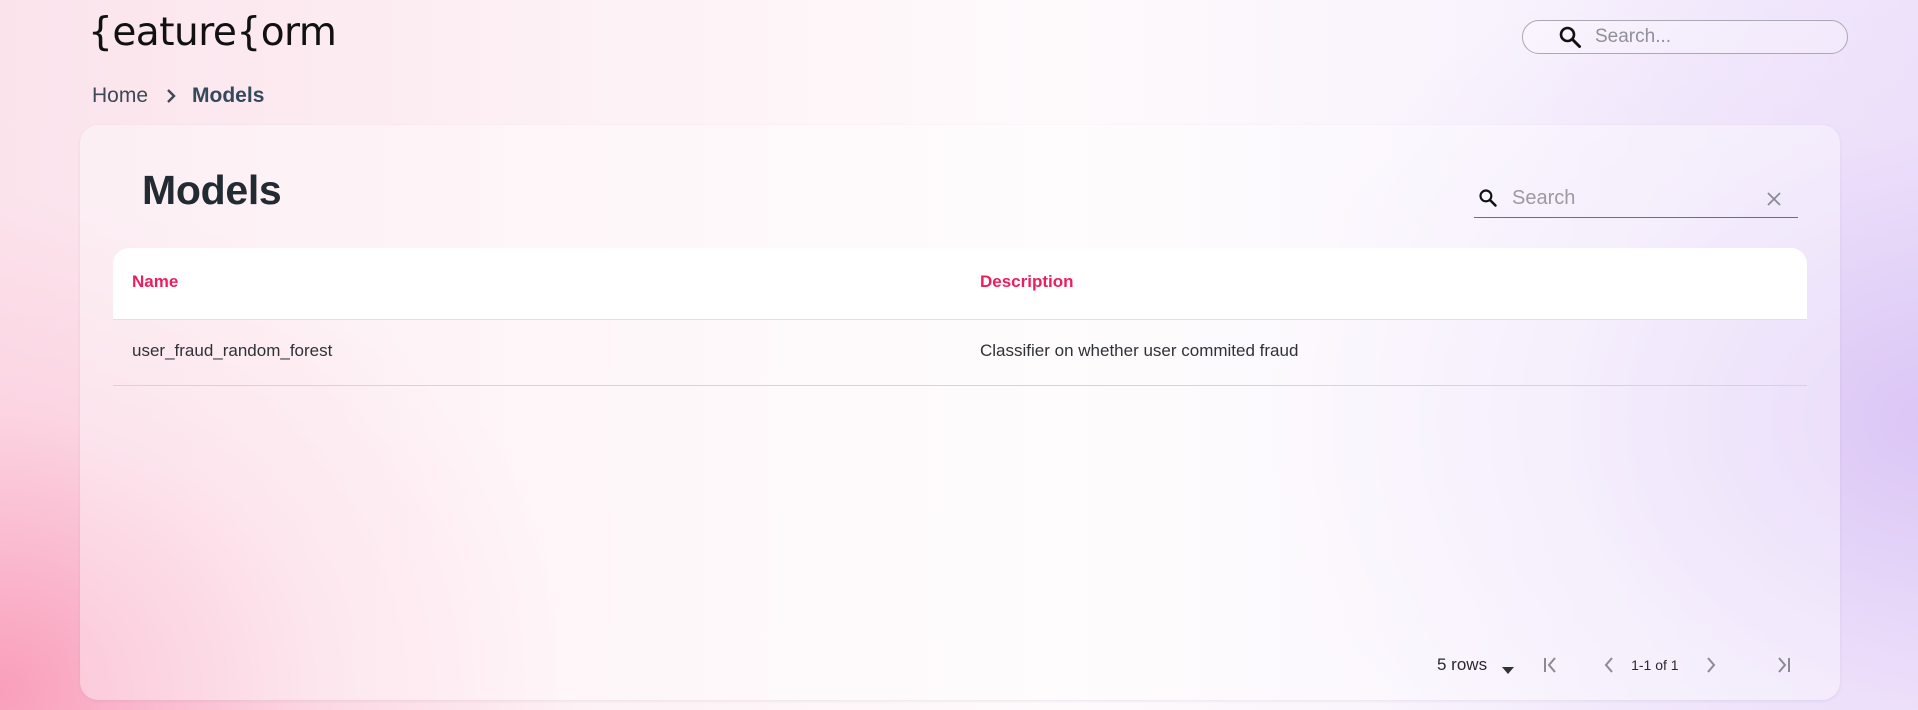 The image size is (1918, 710). I want to click on breadcrumb: Home Models, so click(178, 96).